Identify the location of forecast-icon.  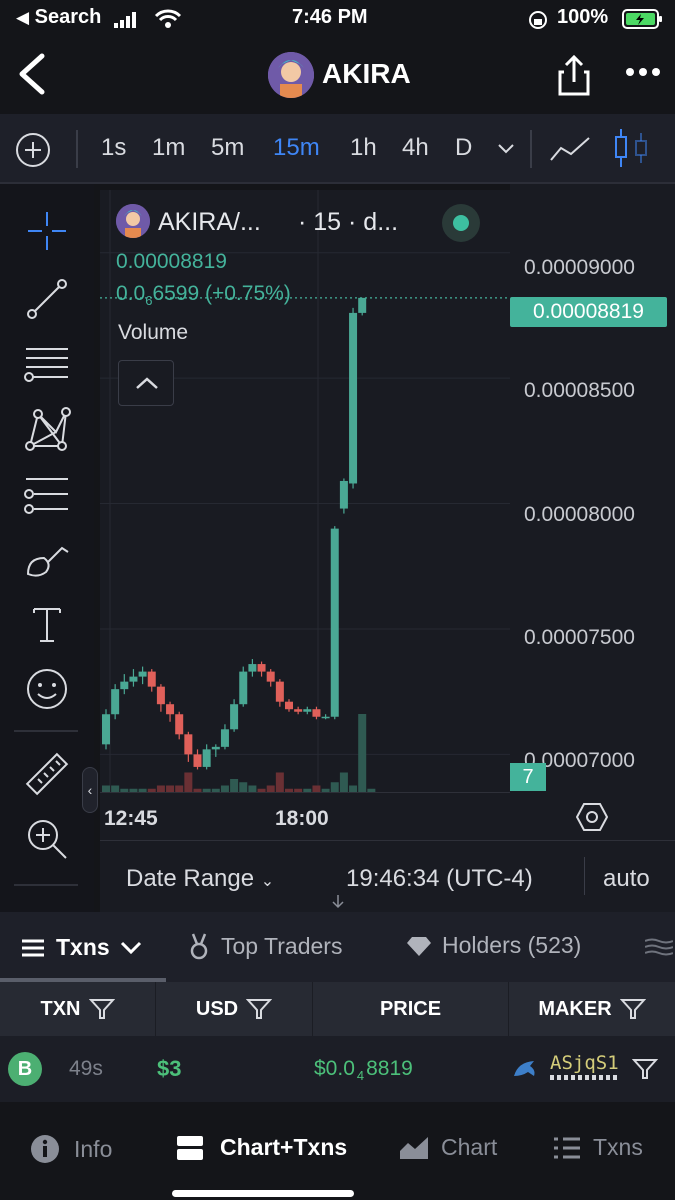
(47, 494).